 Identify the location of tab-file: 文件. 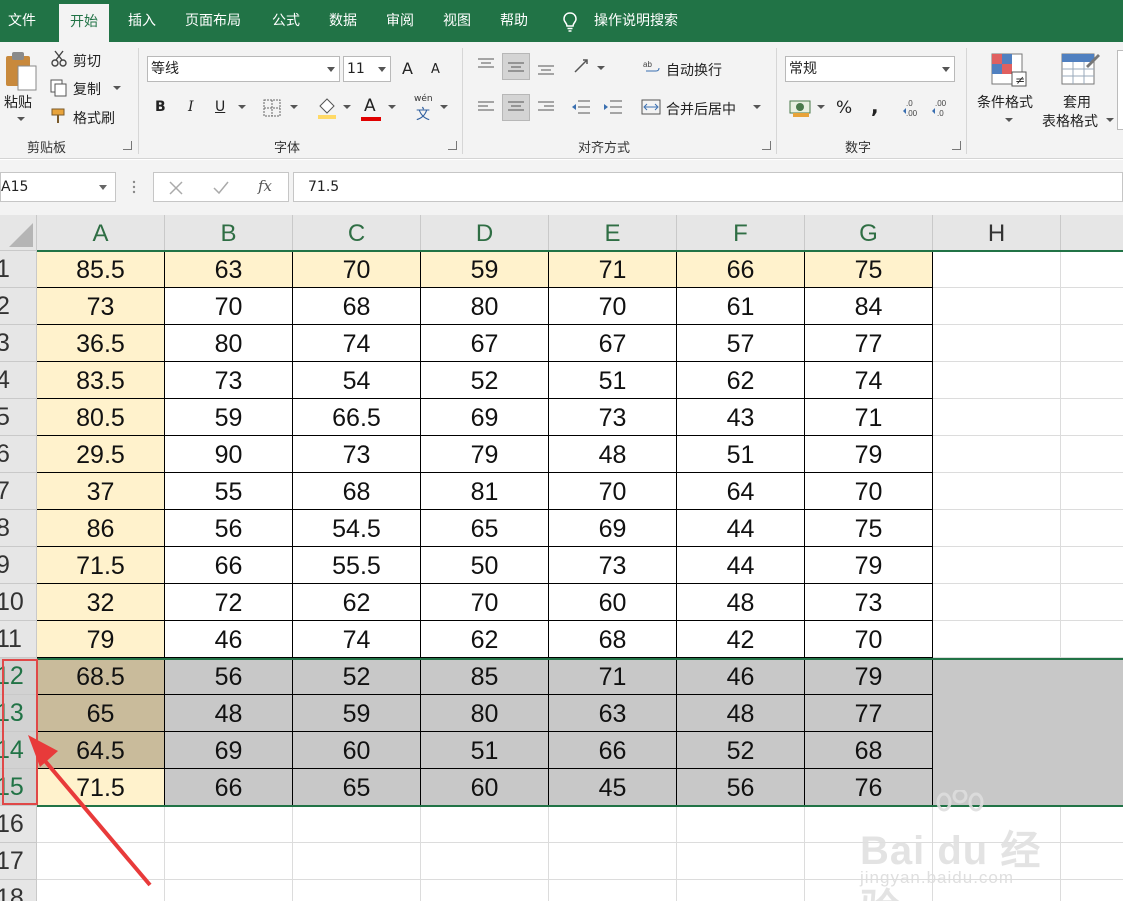
(22, 21).